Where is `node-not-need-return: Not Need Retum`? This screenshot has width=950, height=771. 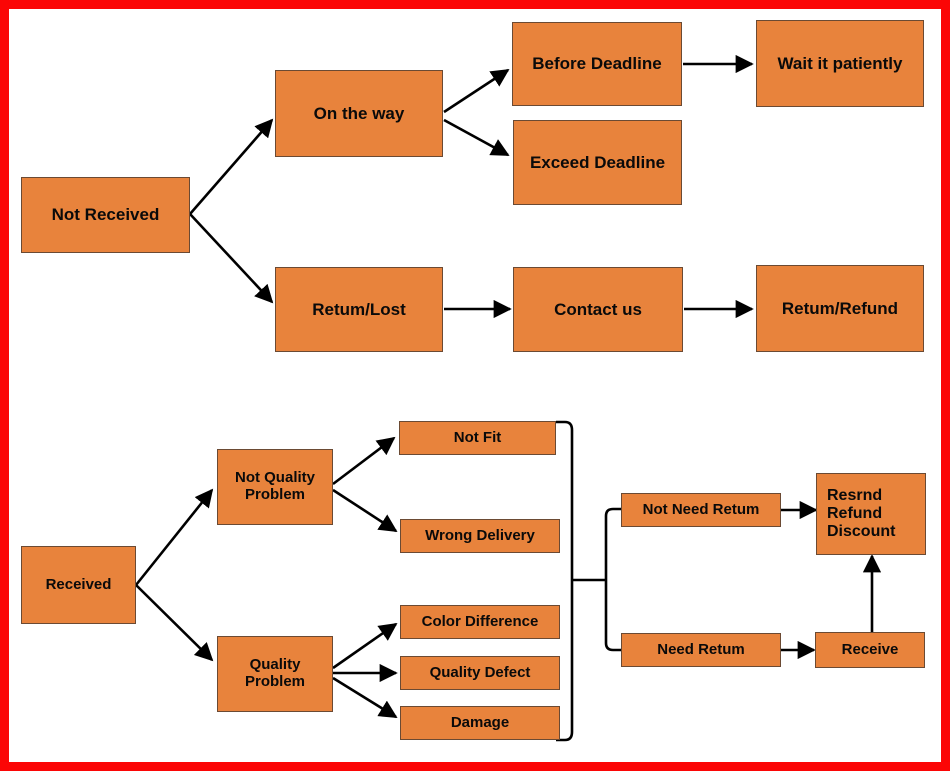 node-not-need-return: Not Need Retum is located at coordinates (701, 510).